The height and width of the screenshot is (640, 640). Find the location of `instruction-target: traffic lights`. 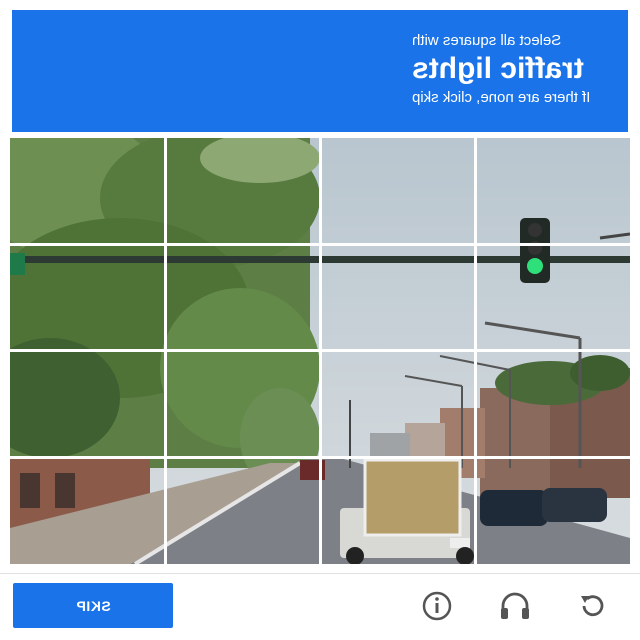

instruction-target: traffic lights is located at coordinates (497, 68).